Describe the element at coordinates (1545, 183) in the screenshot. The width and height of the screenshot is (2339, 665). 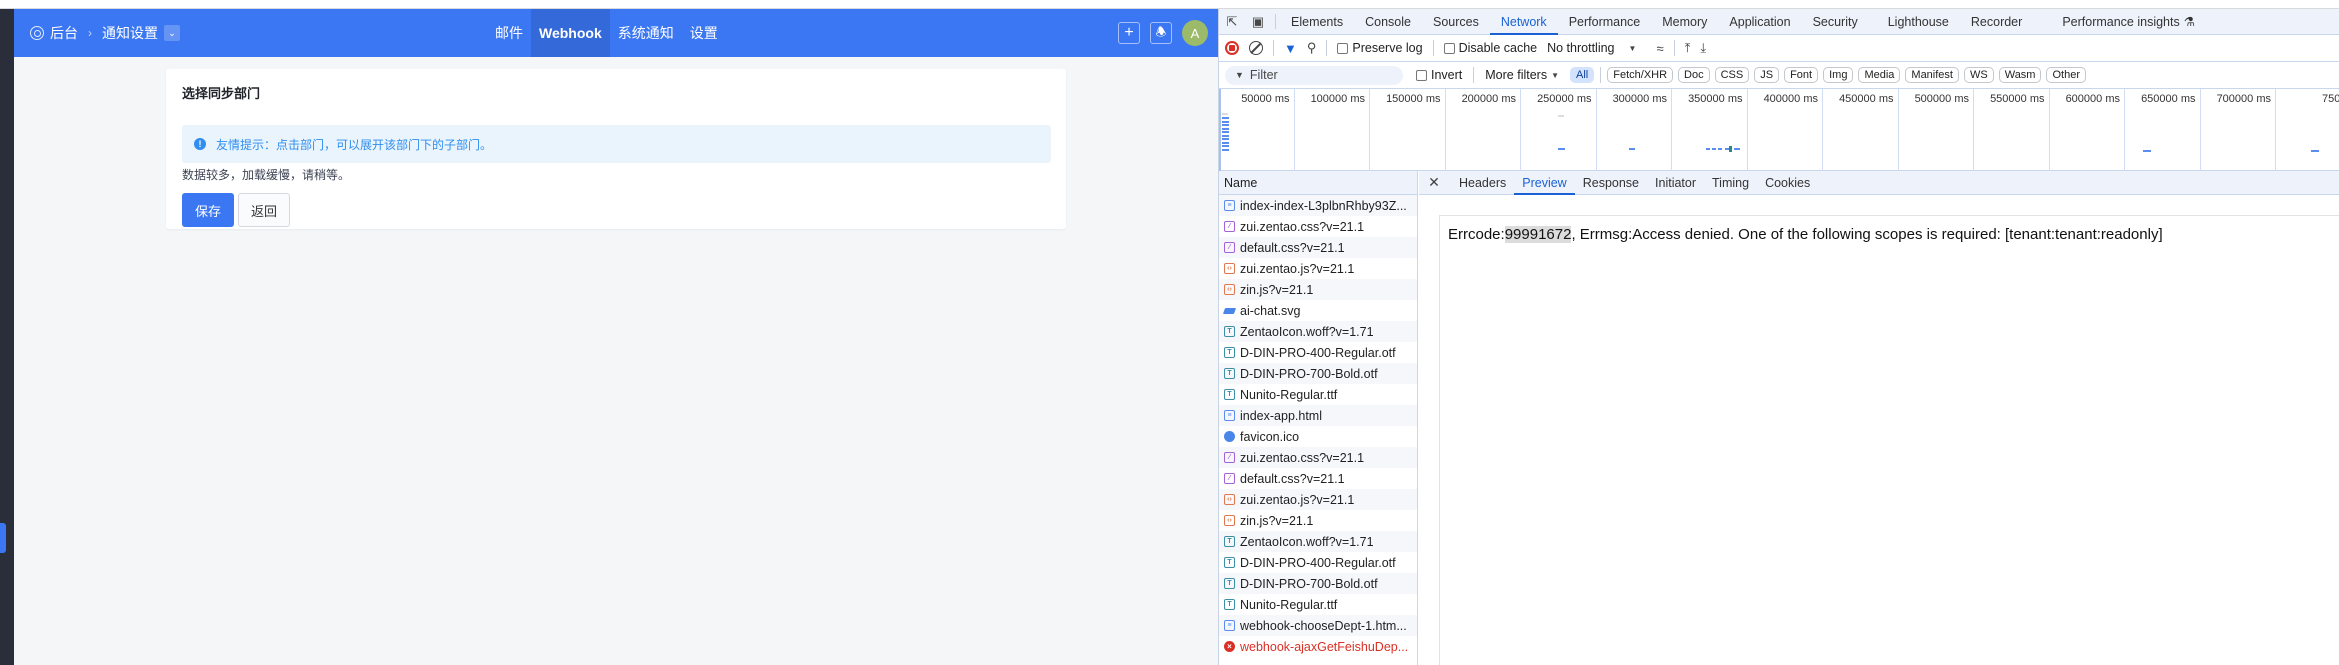
I see `tab-preview: Preview` at that location.